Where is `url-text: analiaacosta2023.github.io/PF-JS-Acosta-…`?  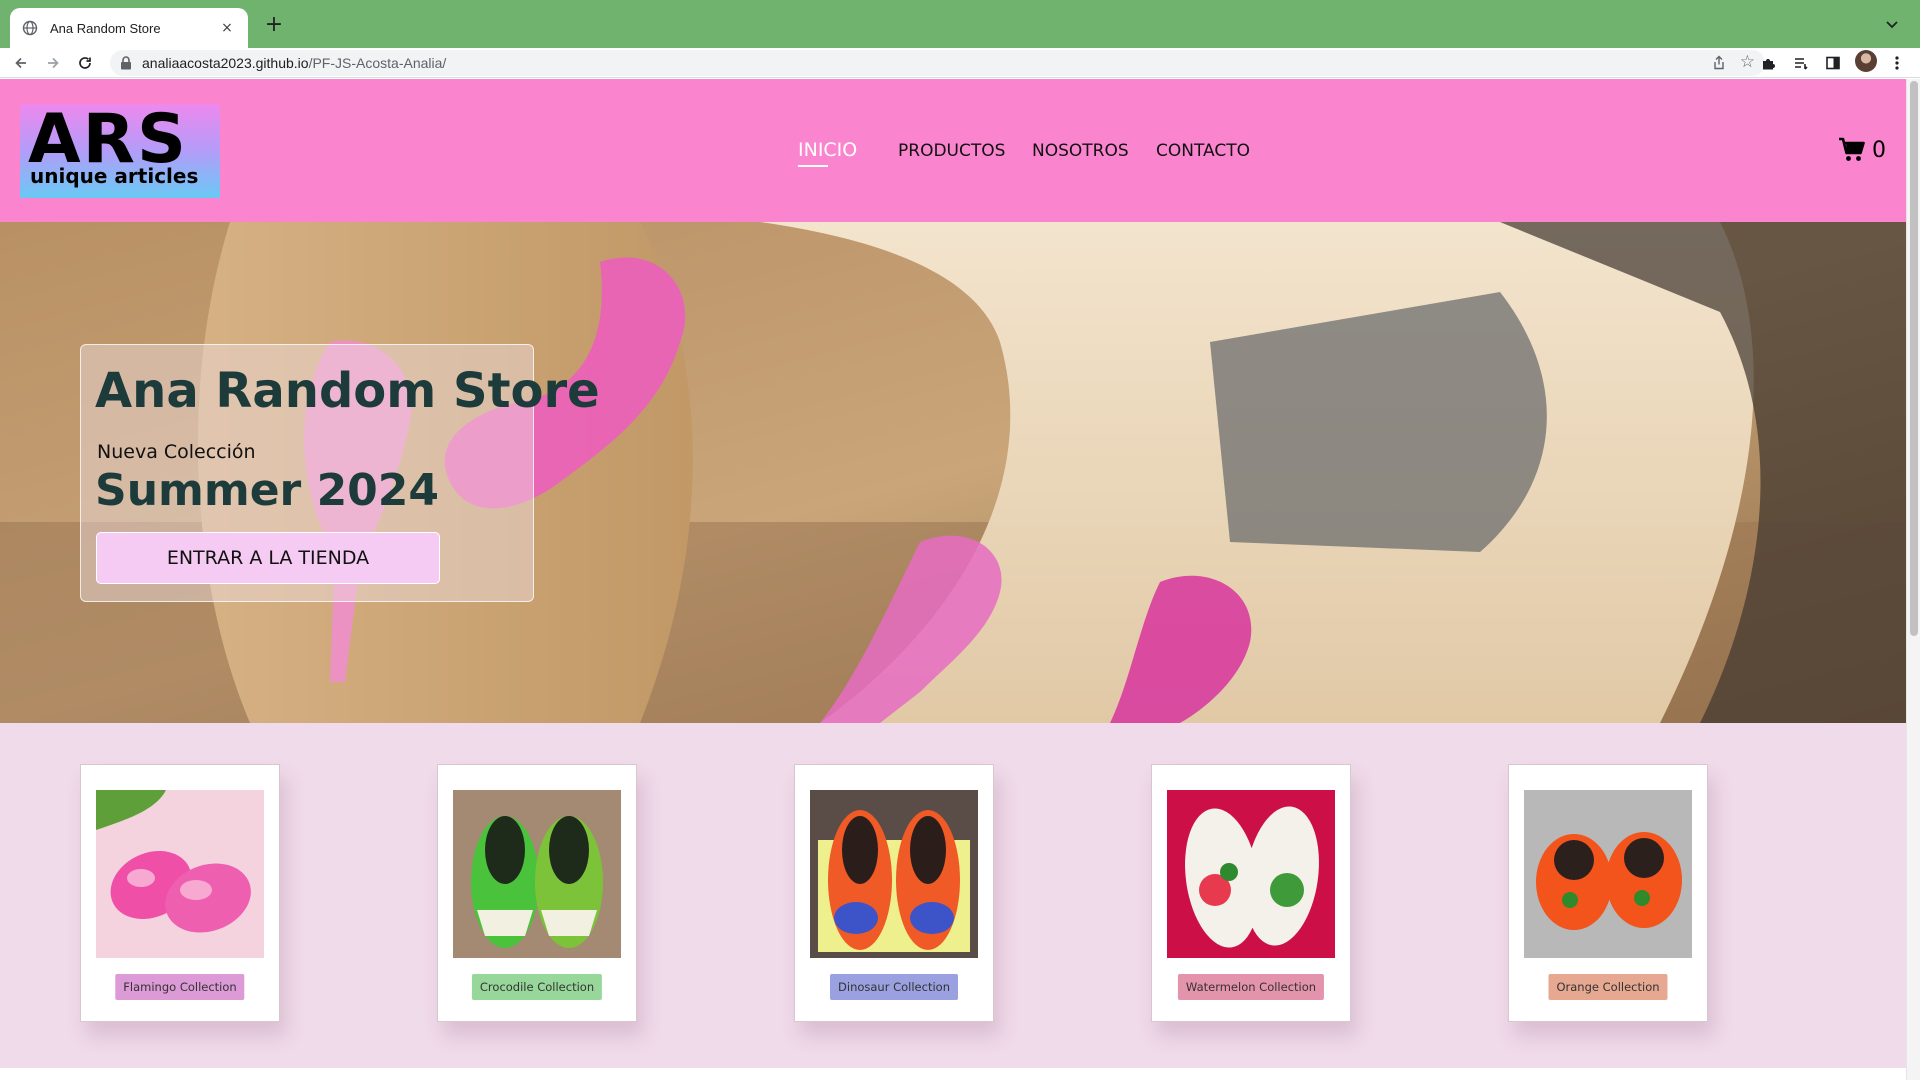
url-text: analiaacosta2023.github.io/PF-JS-Acosta-… is located at coordinates (294, 63).